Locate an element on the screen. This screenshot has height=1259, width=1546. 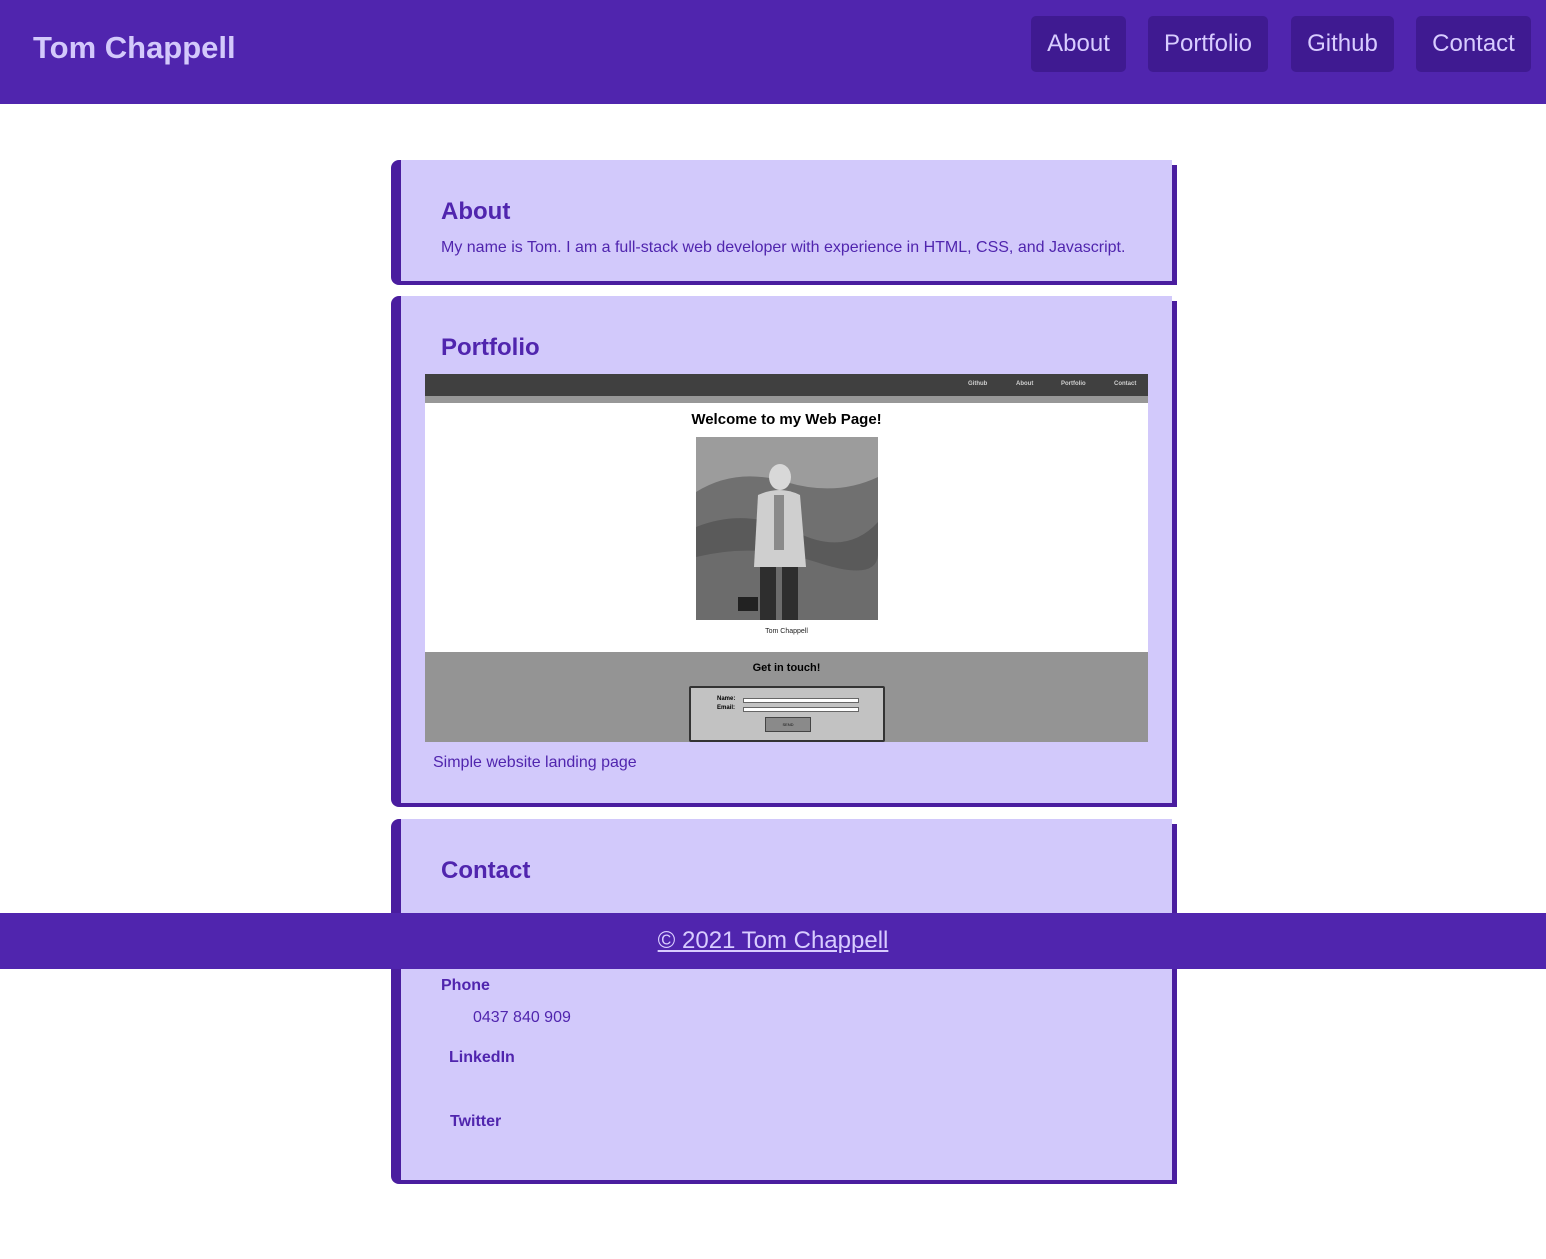
footer-copyright-link: © 2021 Tom Chappell is located at coordinates (773, 941).